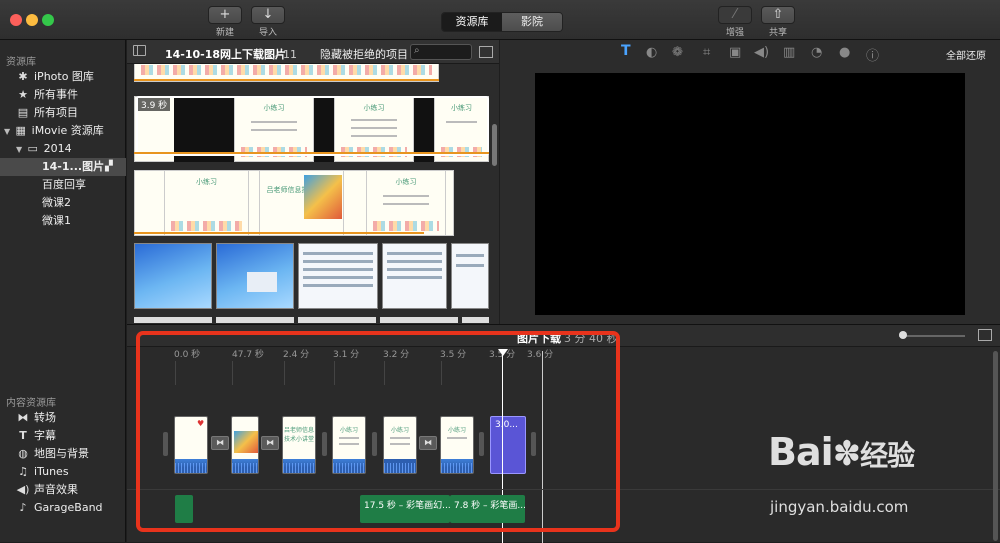  What do you see at coordinates (903, 335) in the screenshot?
I see `zoom-slider-knob` at bounding box center [903, 335].